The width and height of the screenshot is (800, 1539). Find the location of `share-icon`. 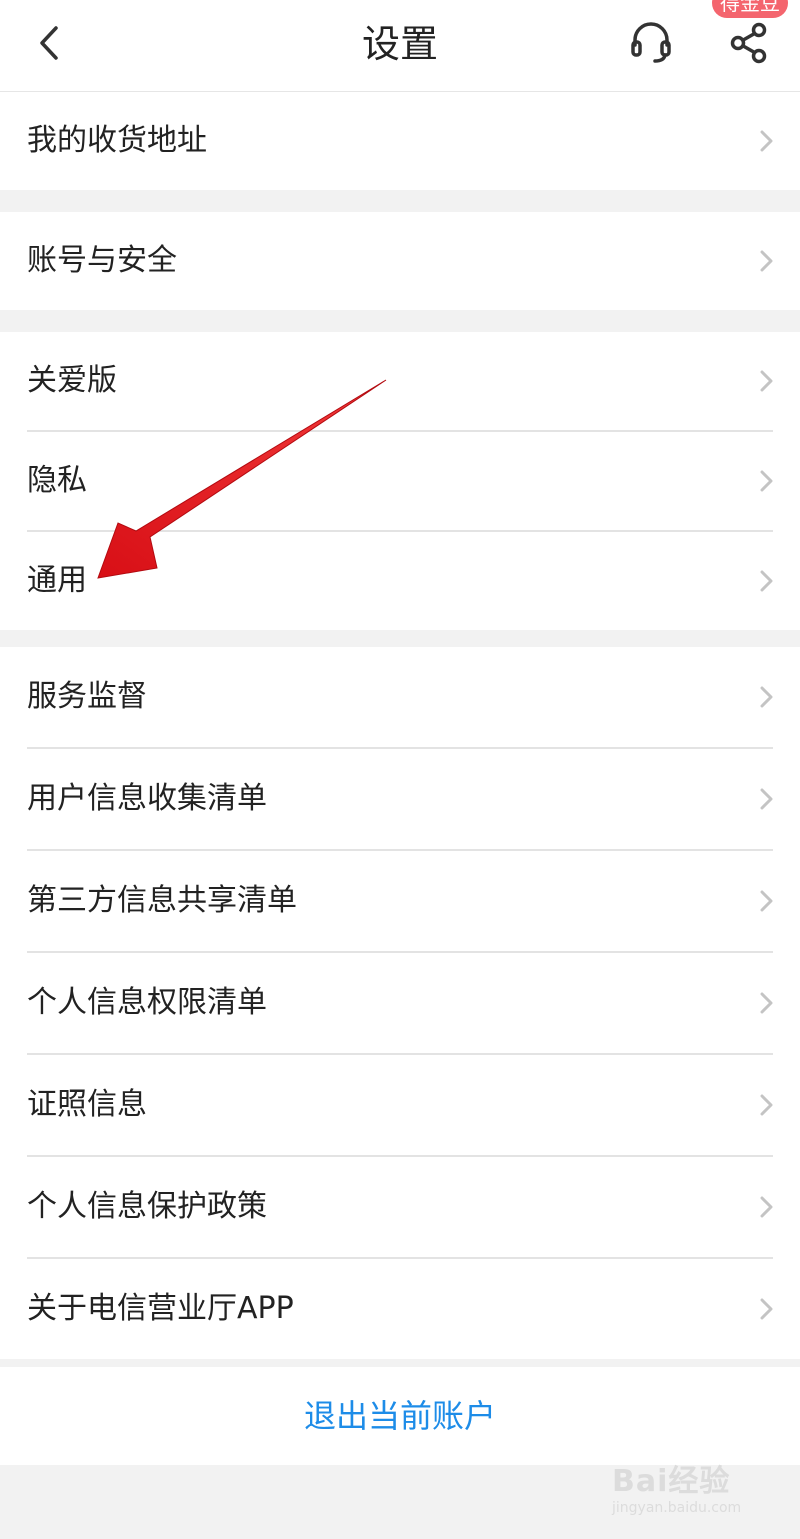

share-icon is located at coordinates (748, 43).